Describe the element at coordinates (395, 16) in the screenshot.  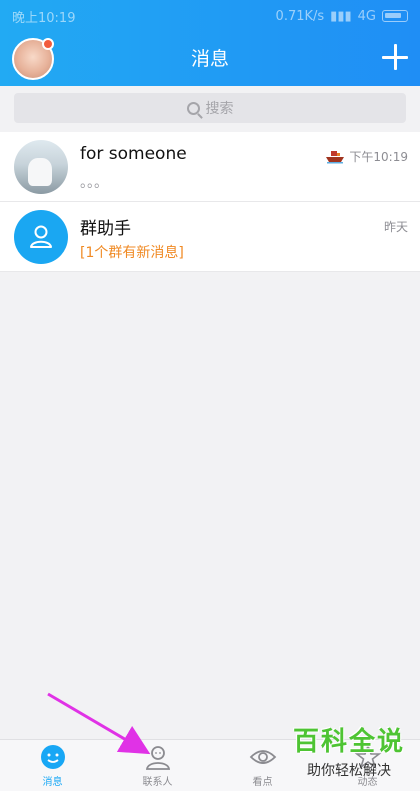
I see `battery-icon` at that location.